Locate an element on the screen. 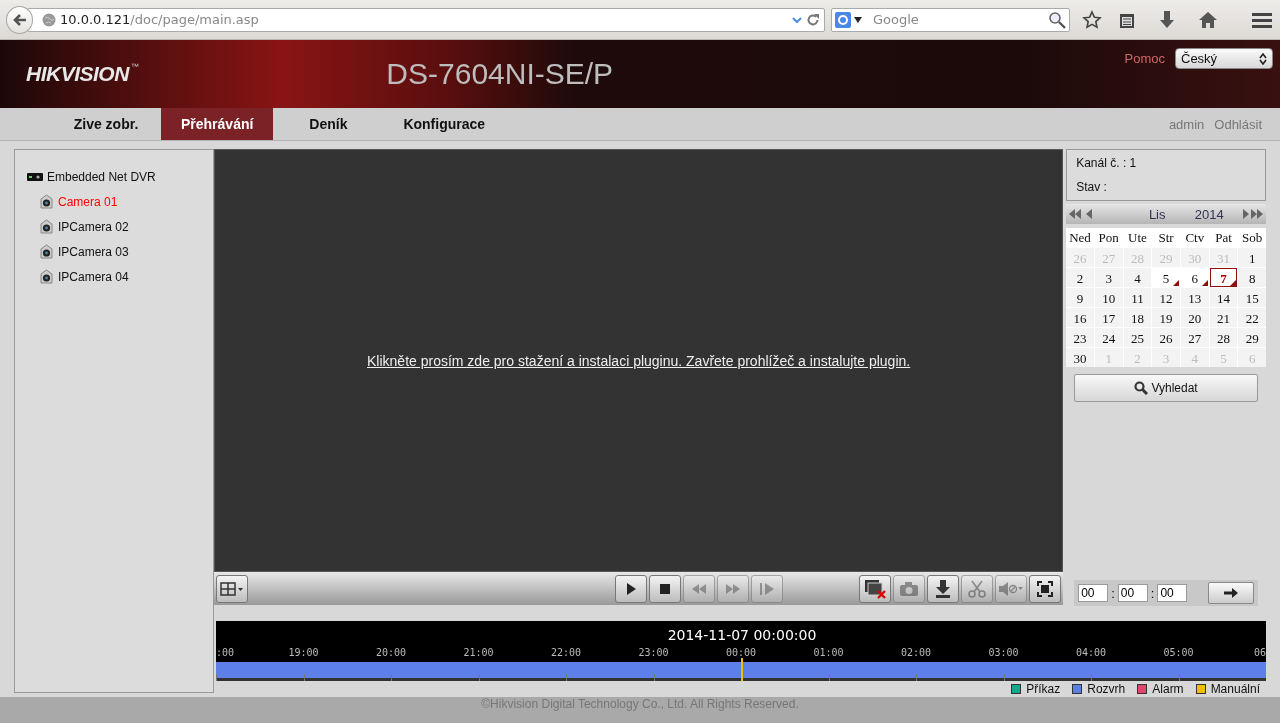 This screenshot has height=723, width=1280. calendar-day: 15 is located at coordinates (1252, 297).